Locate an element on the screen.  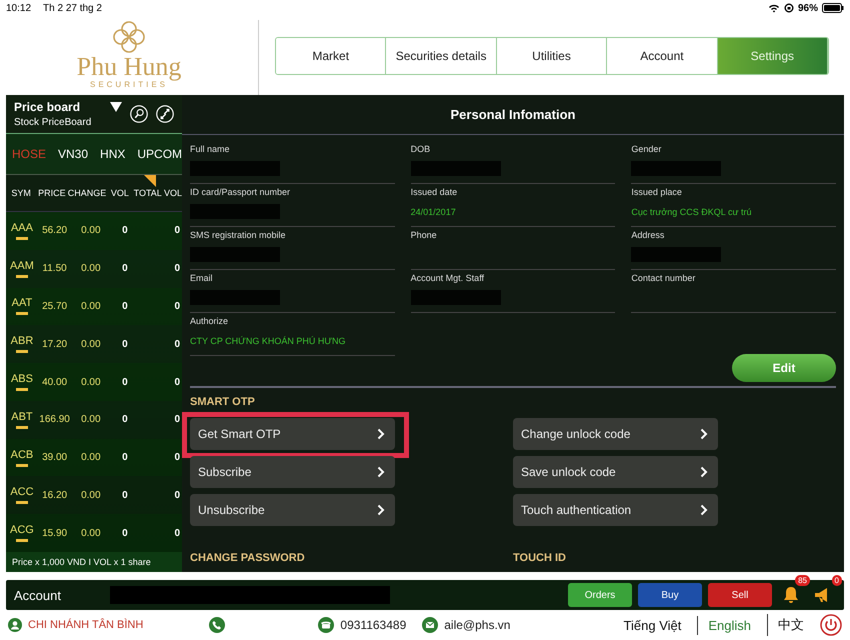
section-heading: TOUCH ID is located at coordinates (540, 558).